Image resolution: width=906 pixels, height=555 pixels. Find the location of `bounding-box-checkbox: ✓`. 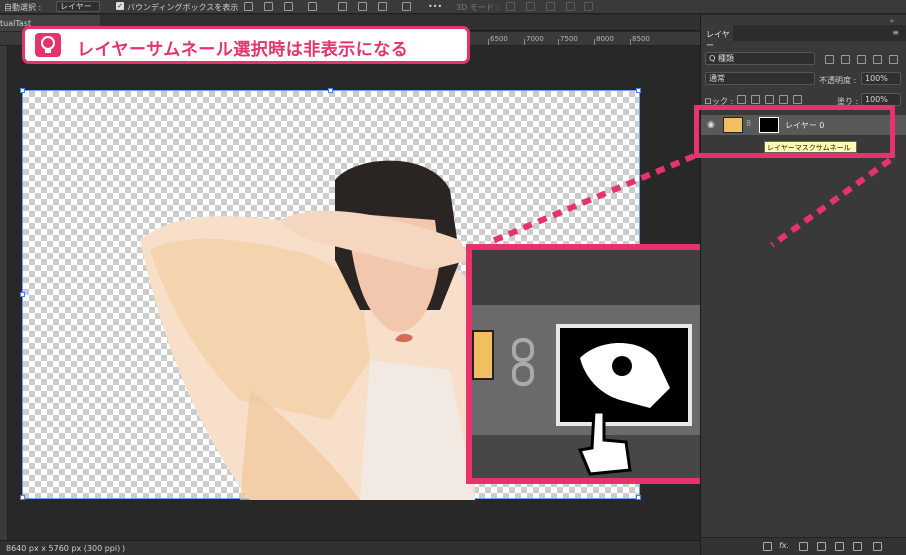

bounding-box-checkbox: ✓ is located at coordinates (120, 6).